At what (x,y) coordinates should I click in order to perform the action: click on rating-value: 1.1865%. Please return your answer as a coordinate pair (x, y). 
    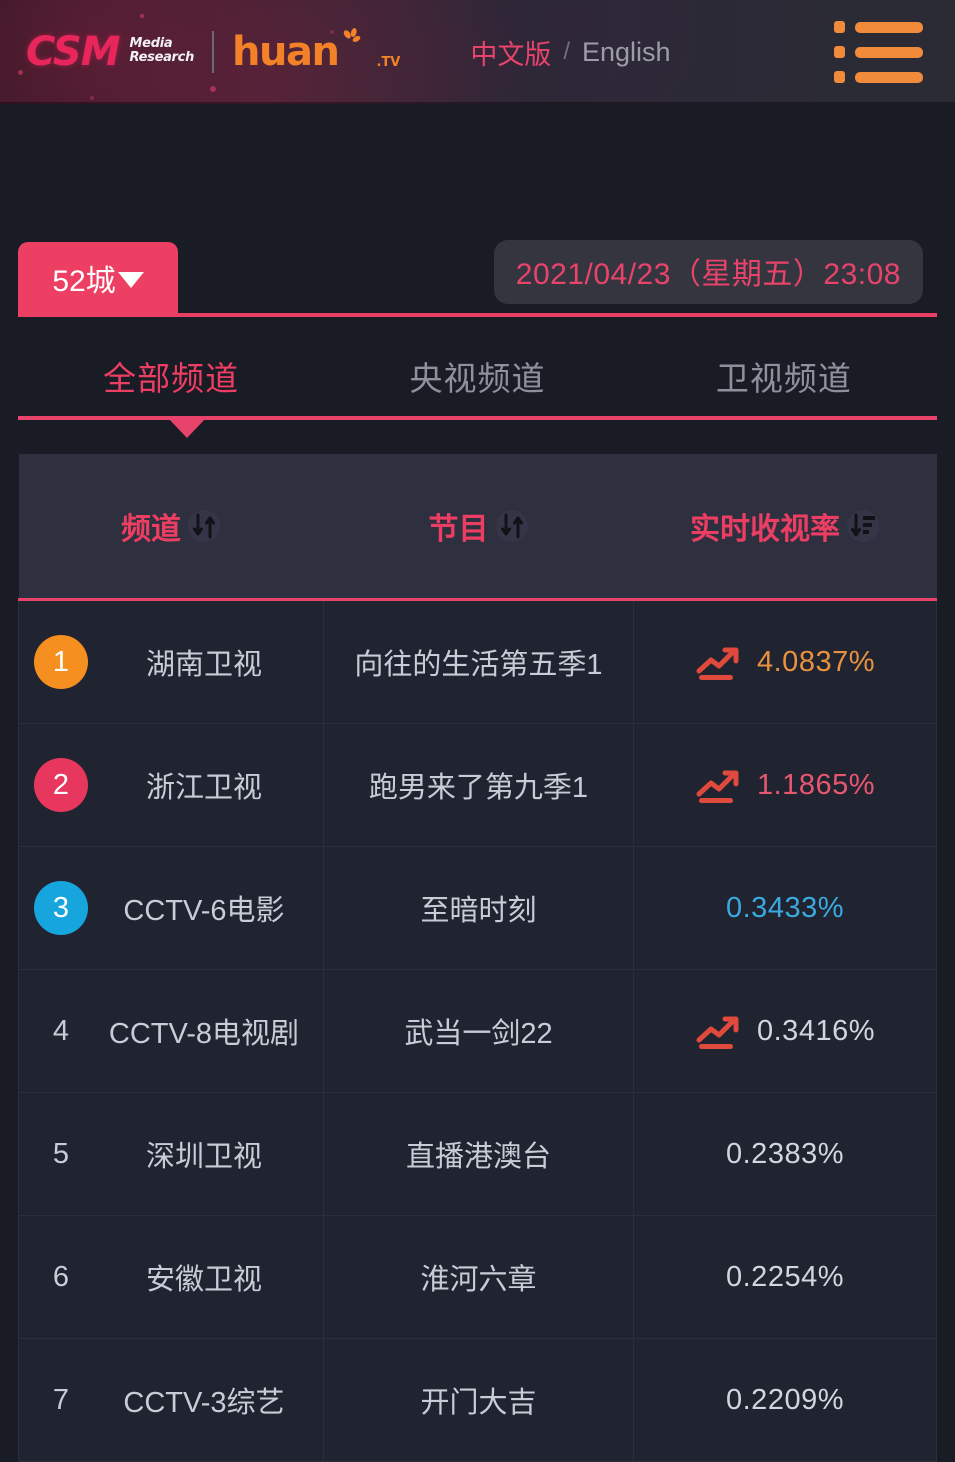
    Looking at the image, I should click on (816, 784).